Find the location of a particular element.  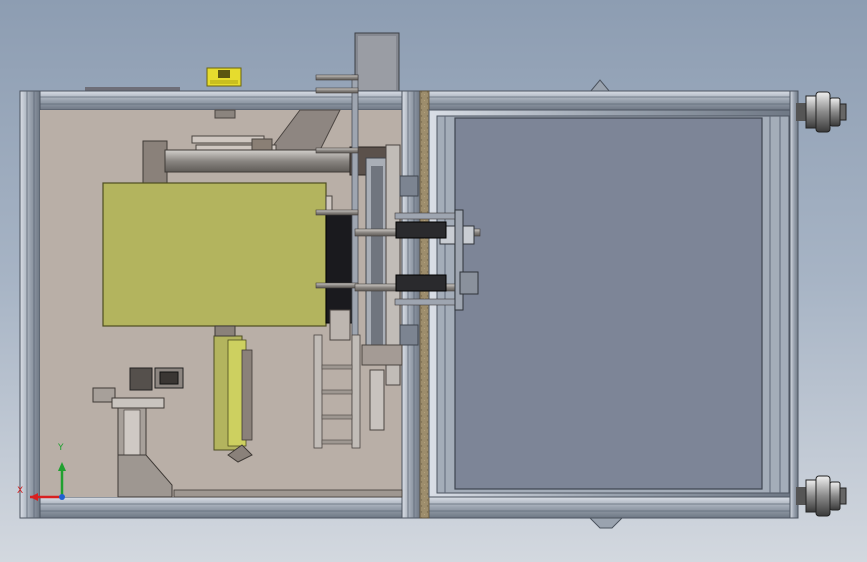

dark-motor-block is located at coordinates (340, 268).